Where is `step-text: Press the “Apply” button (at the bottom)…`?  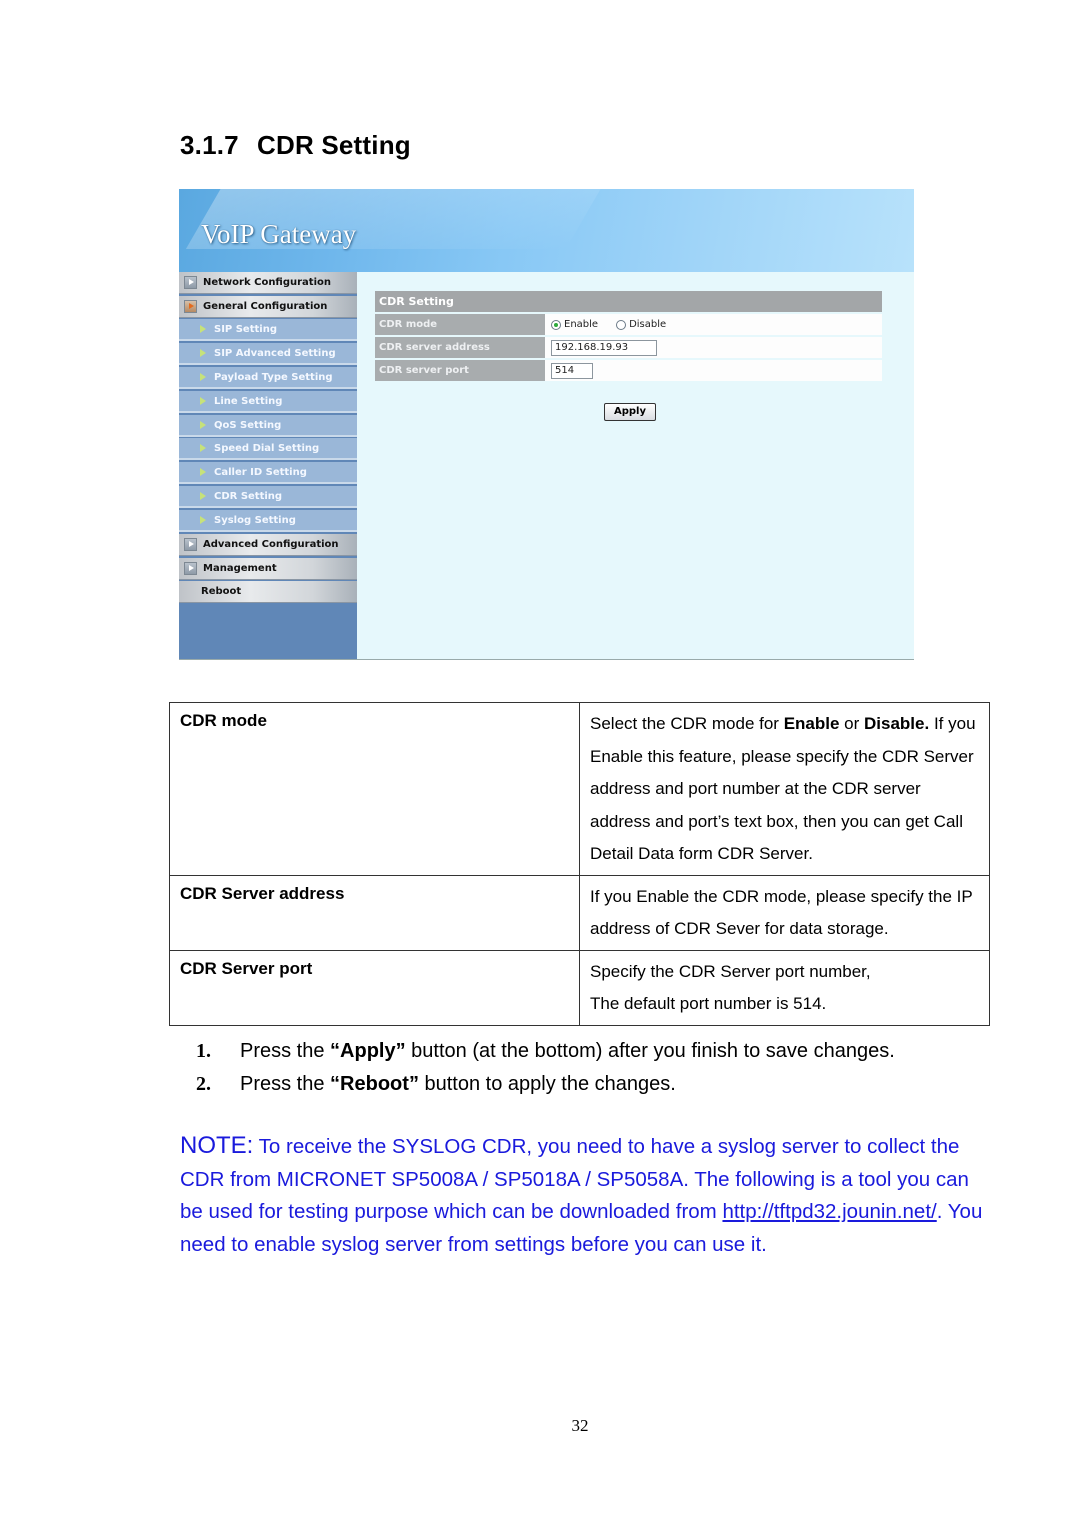 step-text: Press the “Apply” button (at the bottom)… is located at coordinates (567, 1051).